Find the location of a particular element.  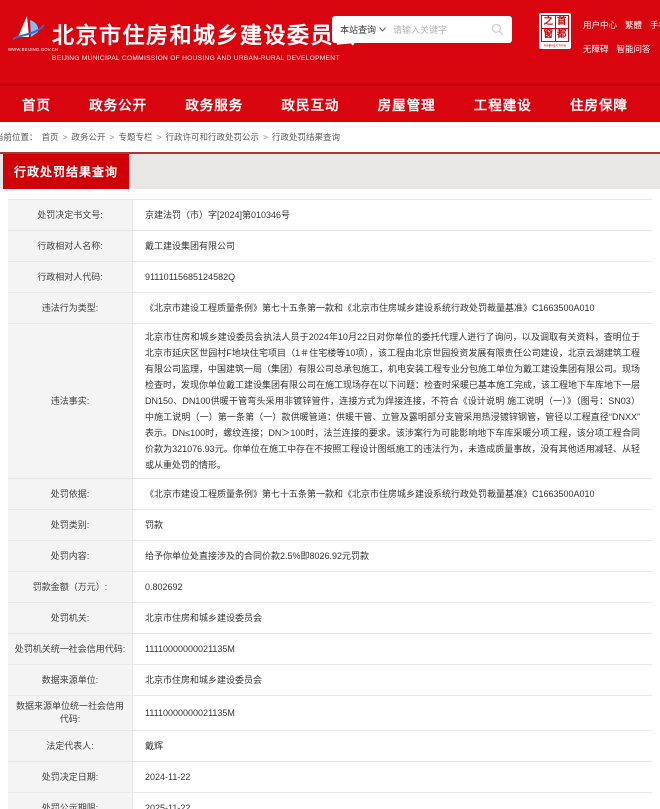

row-label: 处罚公示期限: is located at coordinates (70, 801).